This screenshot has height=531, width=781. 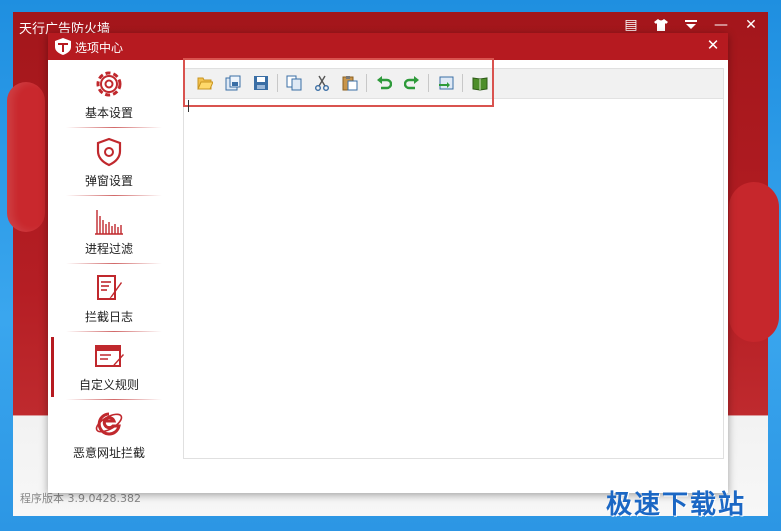 What do you see at coordinates (108, 453) in the screenshot?
I see `sidebar-item-label: 恶意网址拦截` at bounding box center [108, 453].